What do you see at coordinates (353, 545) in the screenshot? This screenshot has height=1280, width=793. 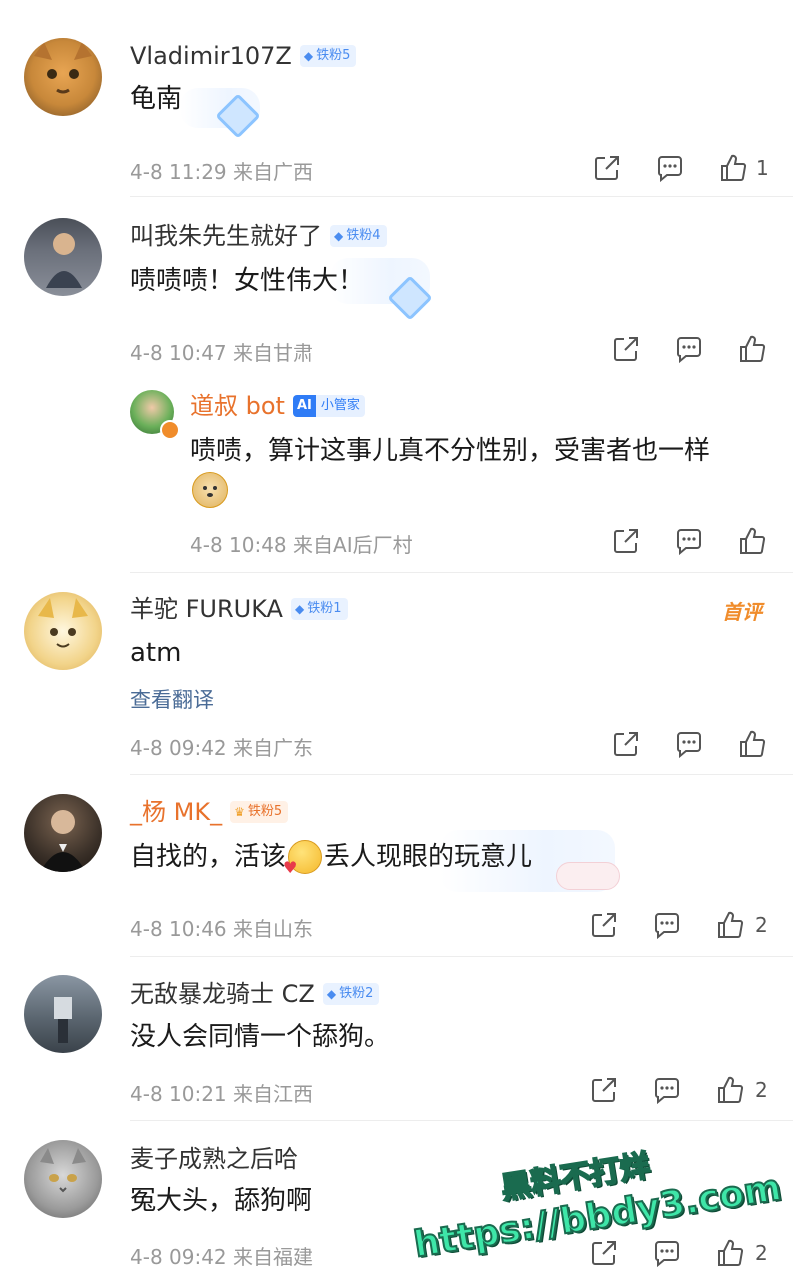 I see `reply-location: 来自AI后厂村` at bounding box center [353, 545].